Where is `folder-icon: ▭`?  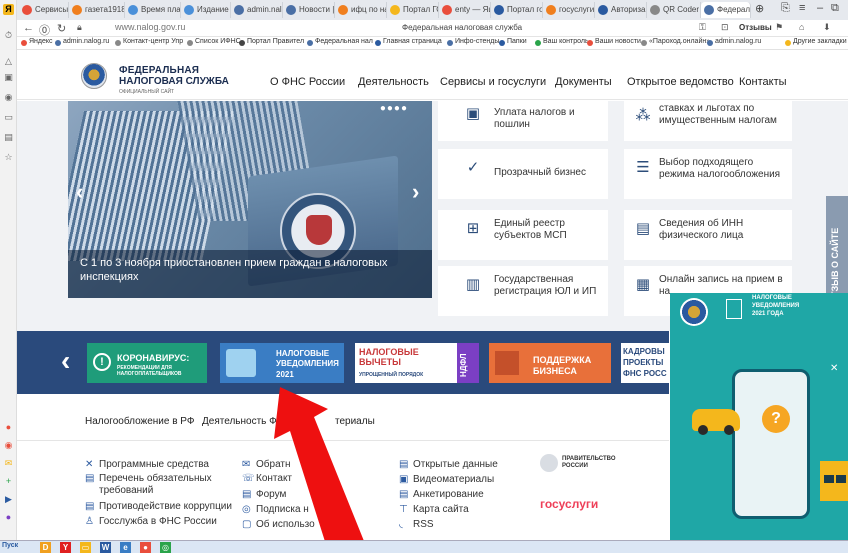
folder-icon: ▭ is located at coordinates (85, 547).